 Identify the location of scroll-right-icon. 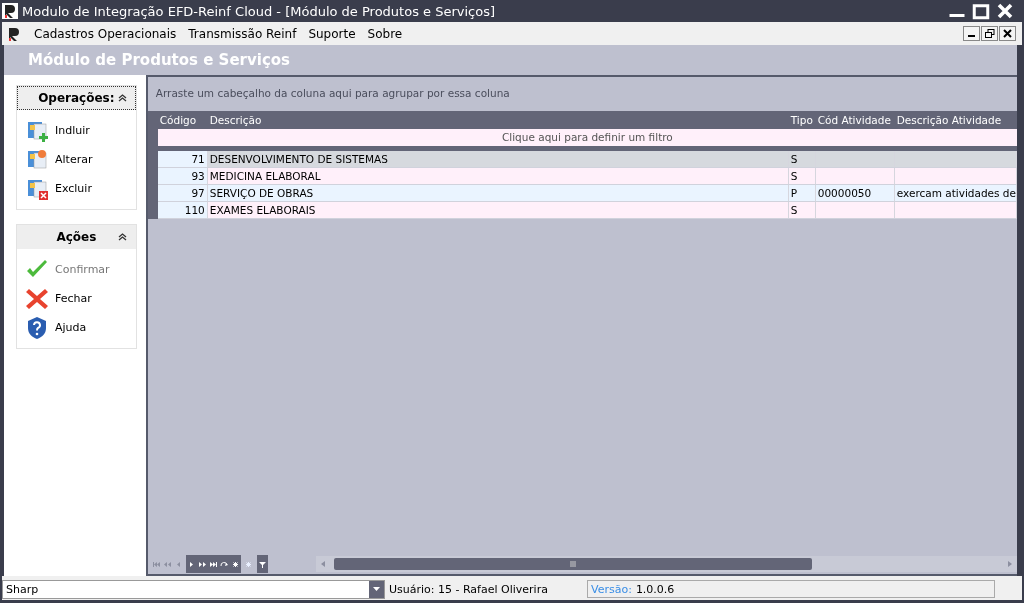
(1010, 564).